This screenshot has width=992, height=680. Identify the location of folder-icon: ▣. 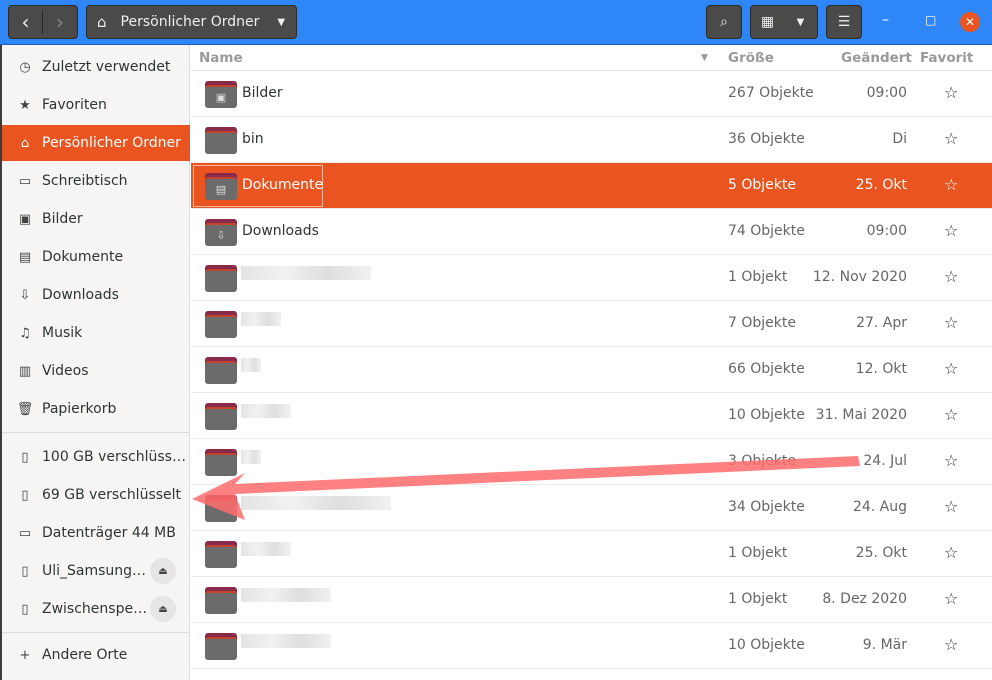
(221, 94).